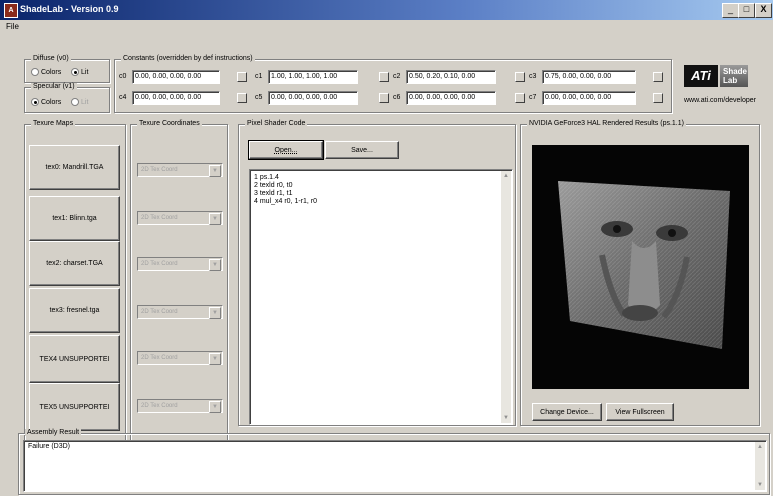 The width and height of the screenshot is (773, 496). What do you see at coordinates (53, 123) in the screenshot?
I see `texture-maps-label: Texure Maps` at bounding box center [53, 123].